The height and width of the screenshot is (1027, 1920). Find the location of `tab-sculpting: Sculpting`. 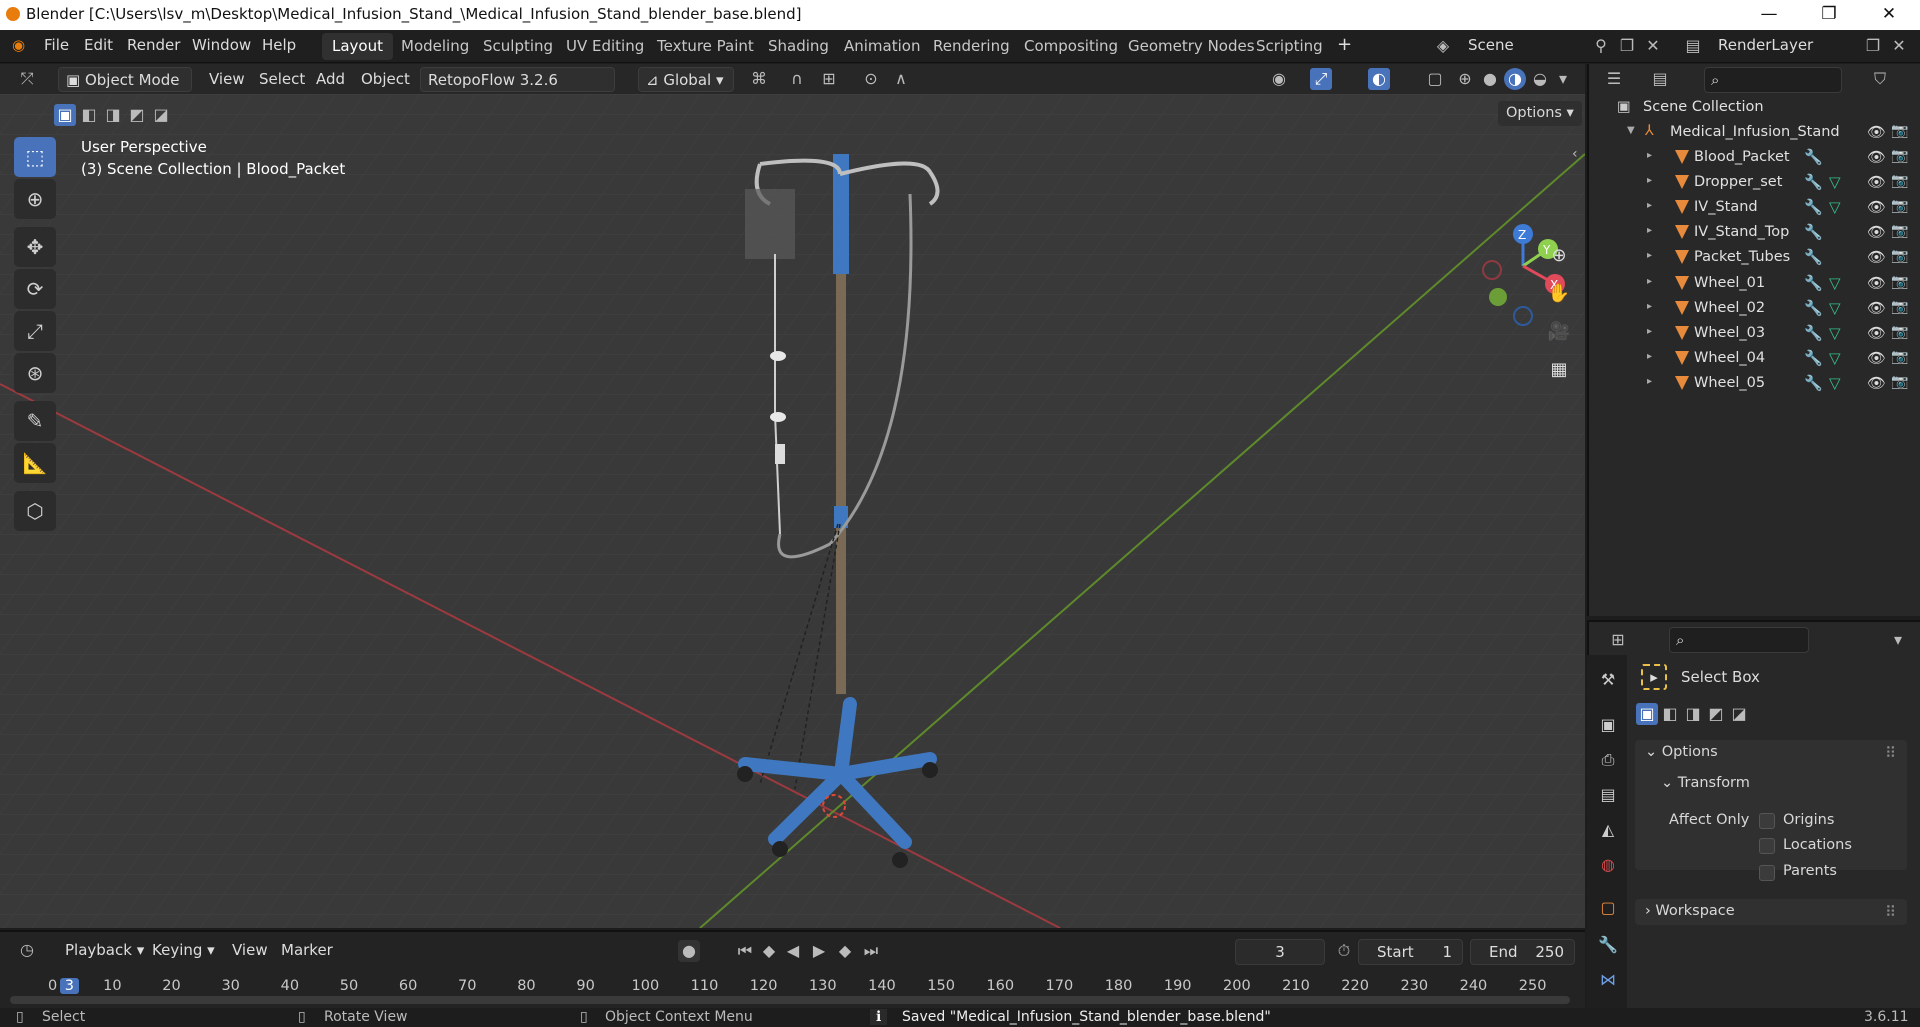

tab-sculpting: Sculpting is located at coordinates (518, 46).